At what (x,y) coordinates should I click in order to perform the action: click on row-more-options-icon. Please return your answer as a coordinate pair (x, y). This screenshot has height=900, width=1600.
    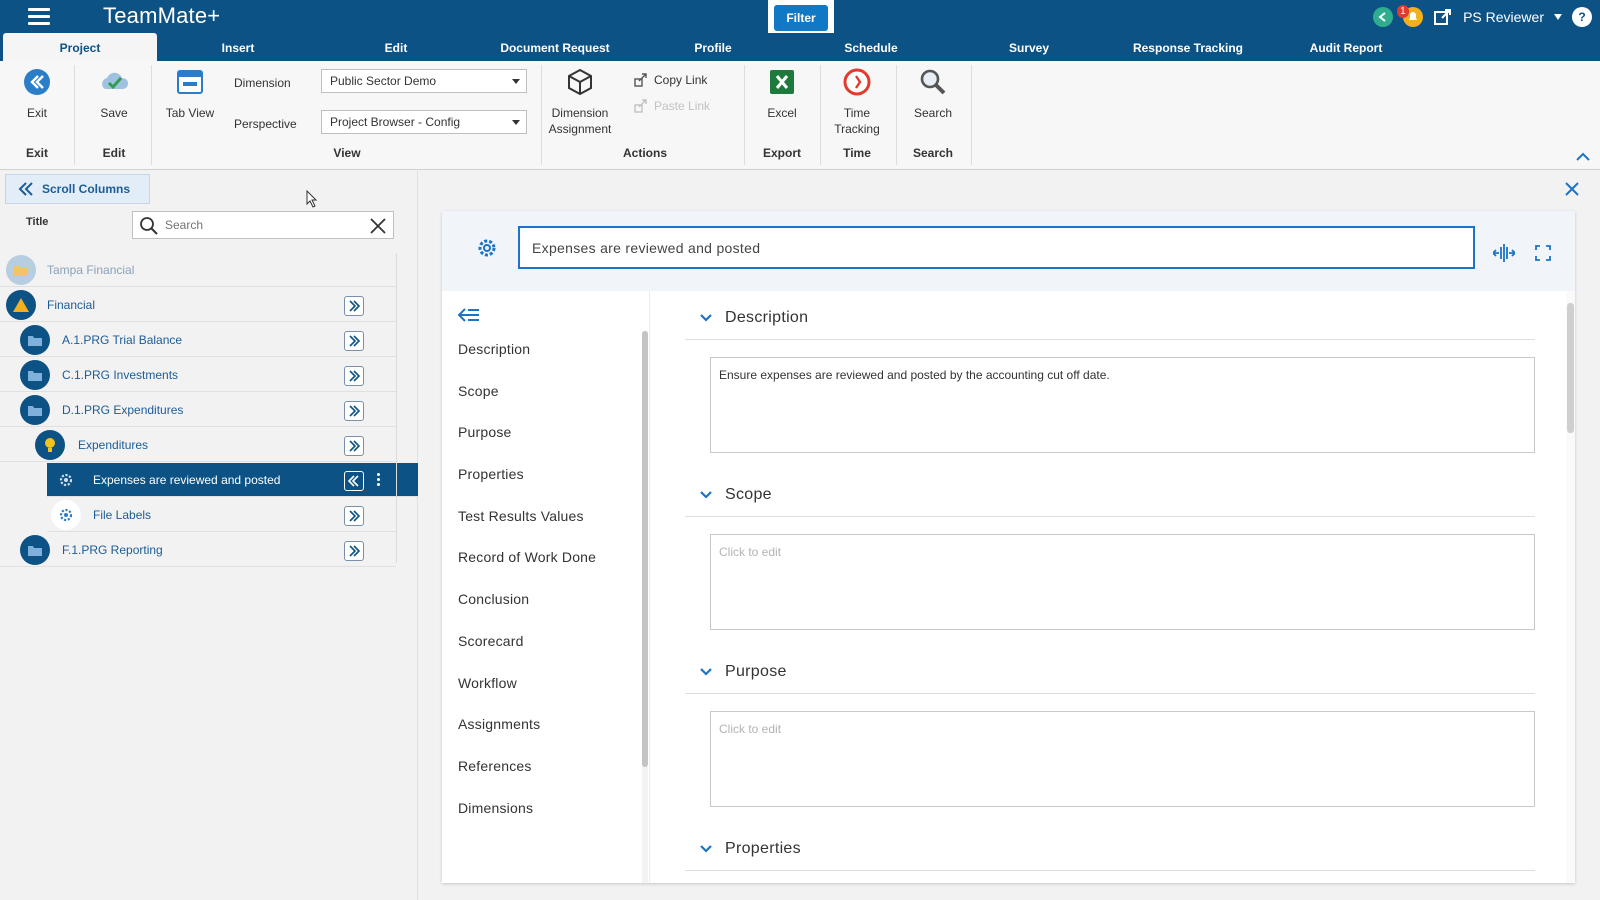
    Looking at the image, I should click on (379, 480).